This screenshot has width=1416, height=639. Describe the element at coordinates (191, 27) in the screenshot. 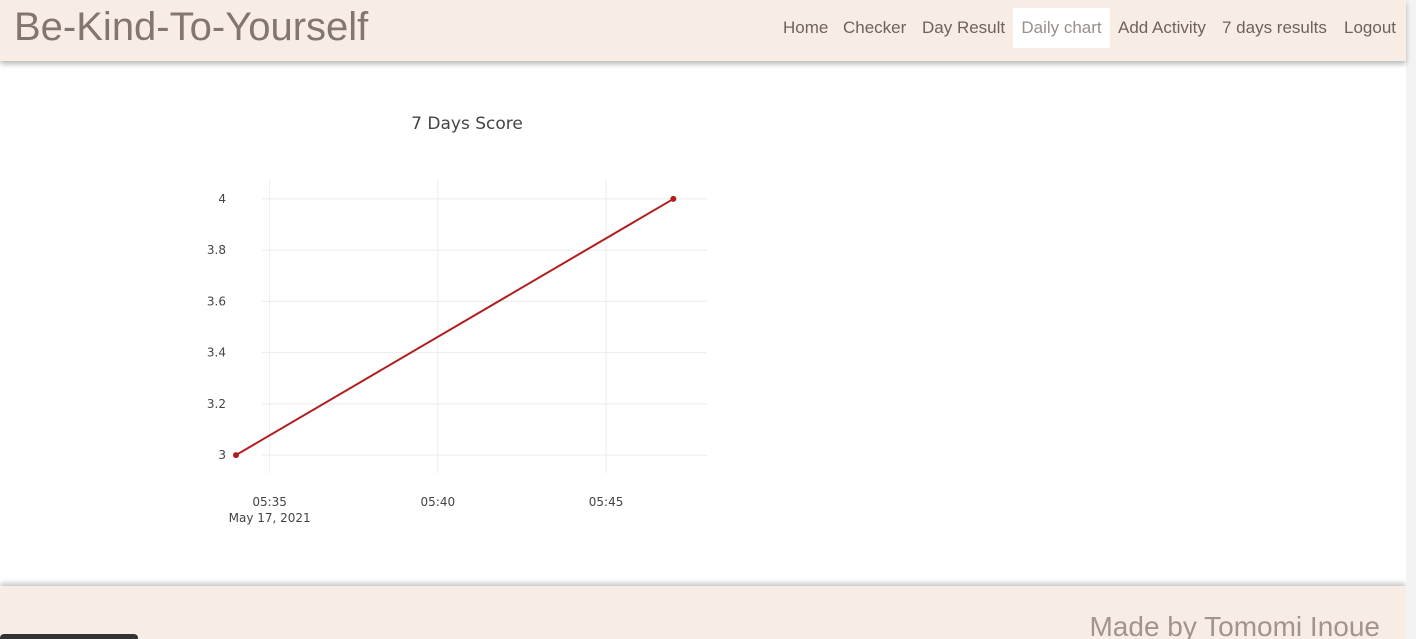

I see `brand-logo: Be-Kind-To-Yourself` at that location.